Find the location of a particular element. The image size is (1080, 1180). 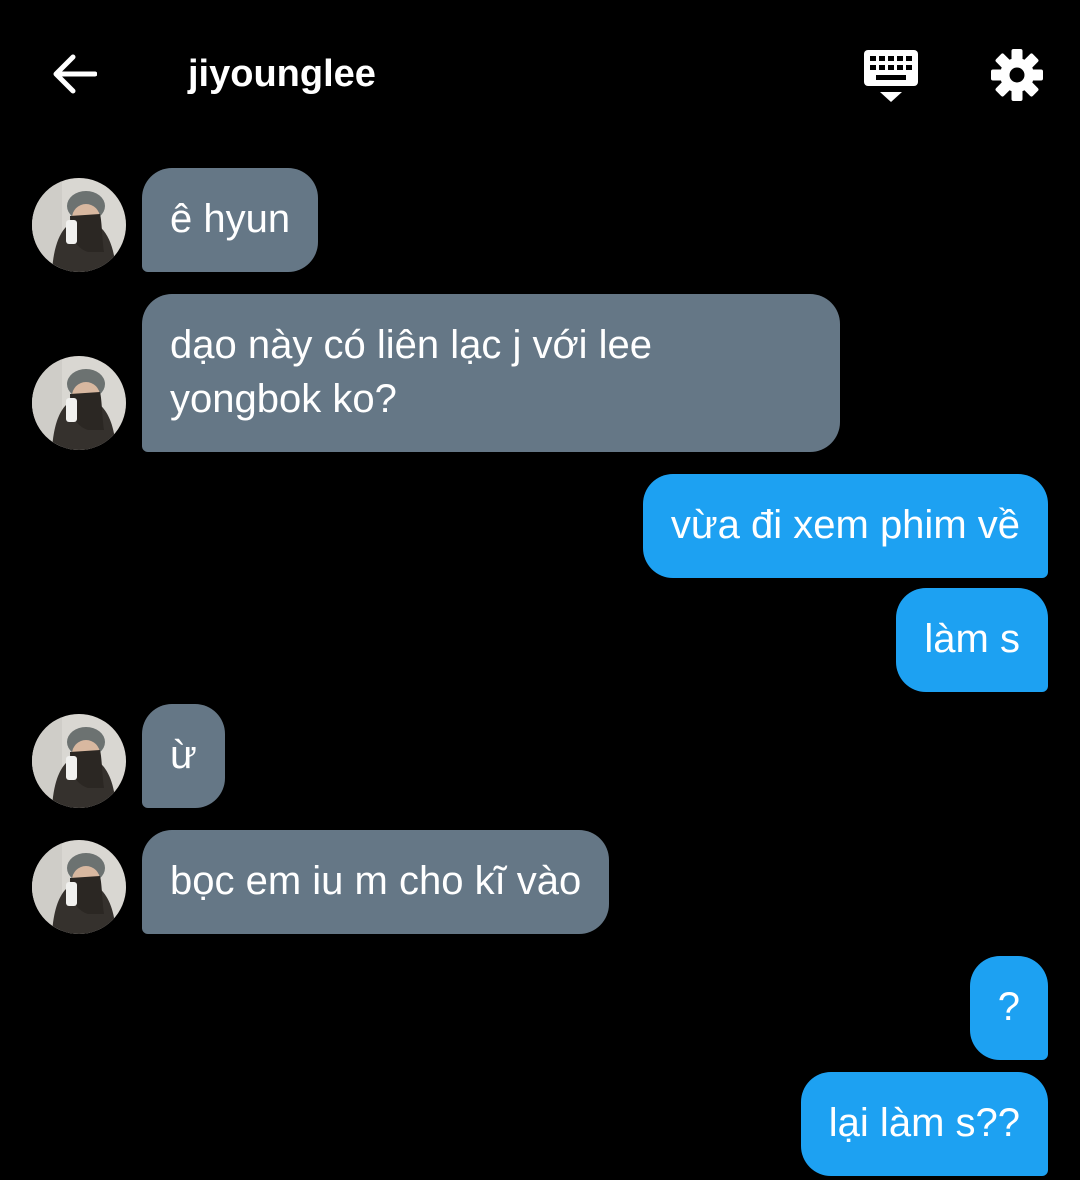

outgoing-message-bubble: vừa đi xem phim về is located at coordinates (845, 526).